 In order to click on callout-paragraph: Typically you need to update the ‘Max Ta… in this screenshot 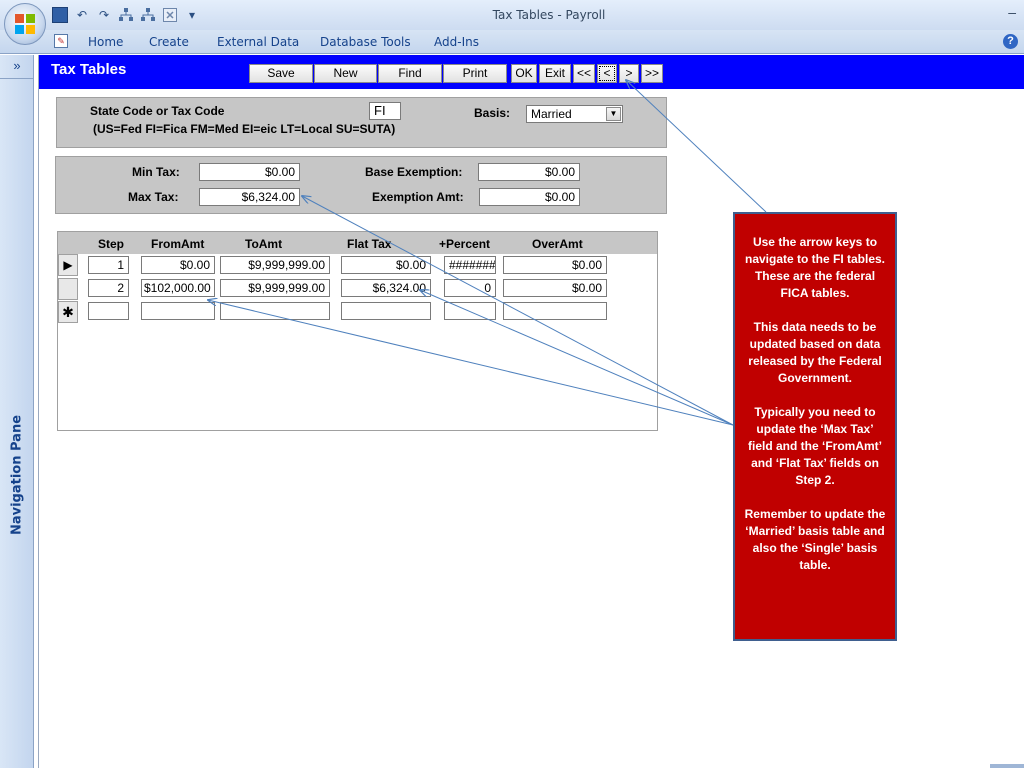, I will do `click(814, 446)`.